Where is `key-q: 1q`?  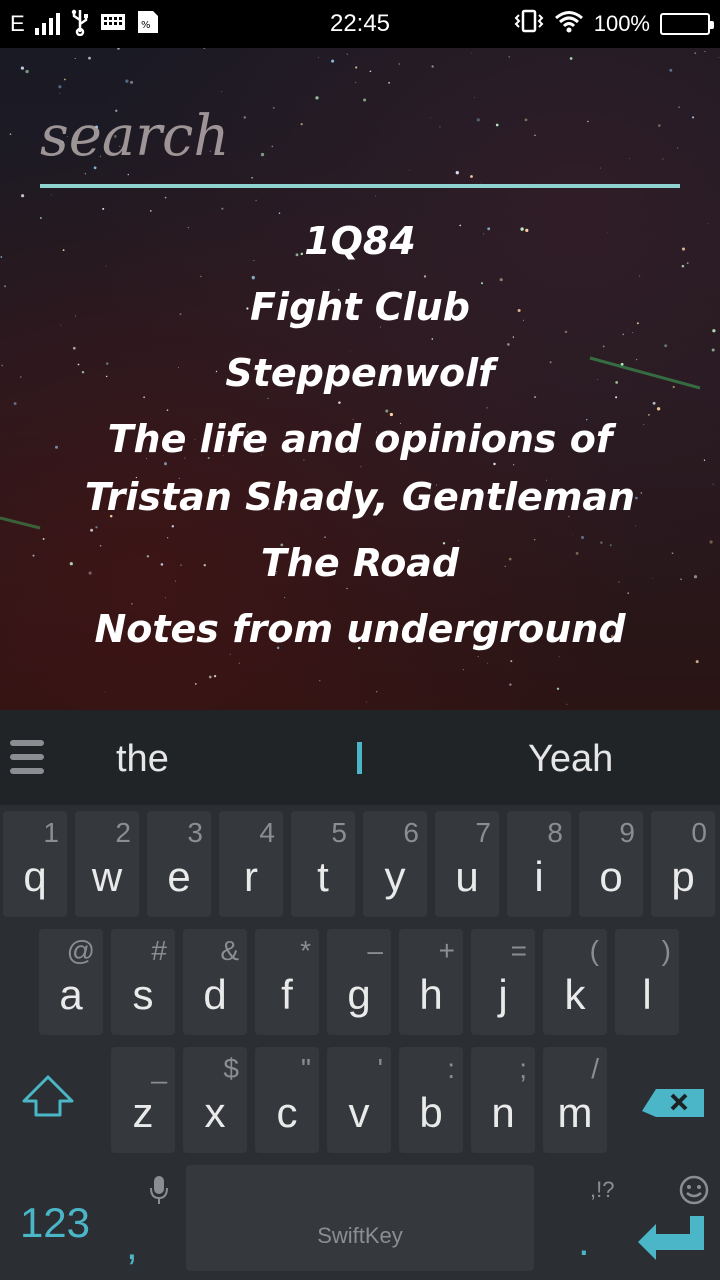
key-q: 1q is located at coordinates (35, 864).